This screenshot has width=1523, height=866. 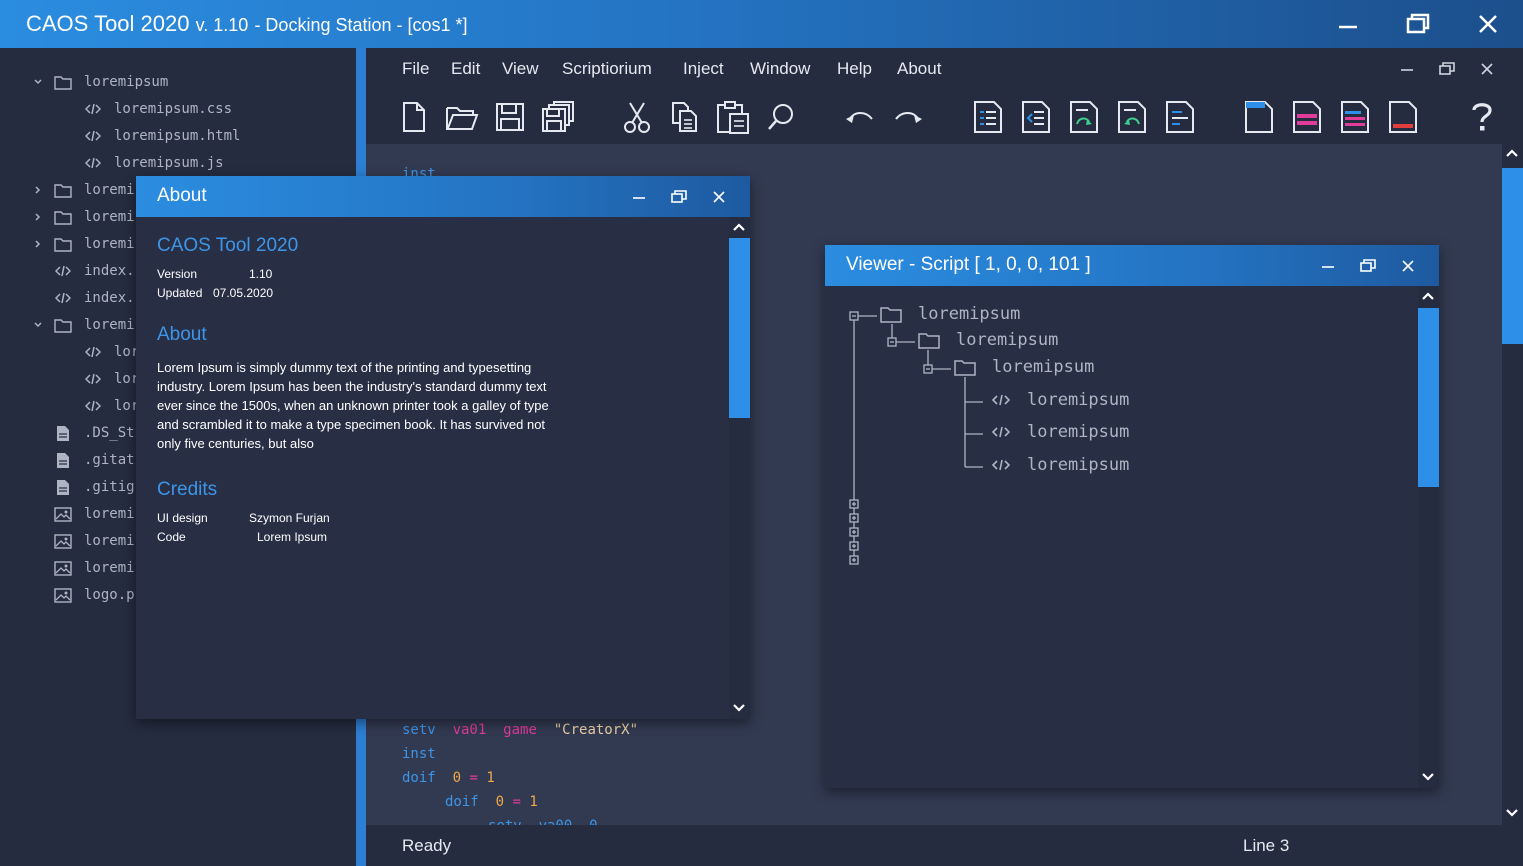 I want to click on code-line-2: inst, so click(x=419, y=754).